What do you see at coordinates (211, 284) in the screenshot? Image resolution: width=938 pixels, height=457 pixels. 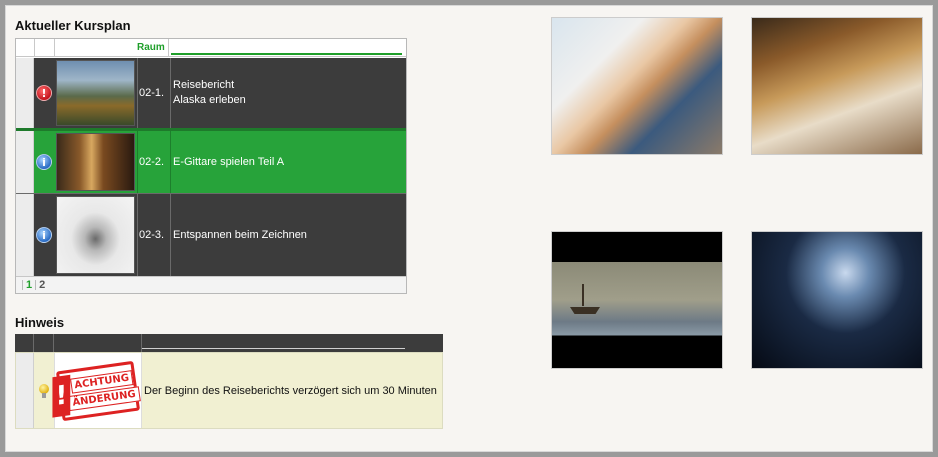 I see `pagination: 1 2` at bounding box center [211, 284].